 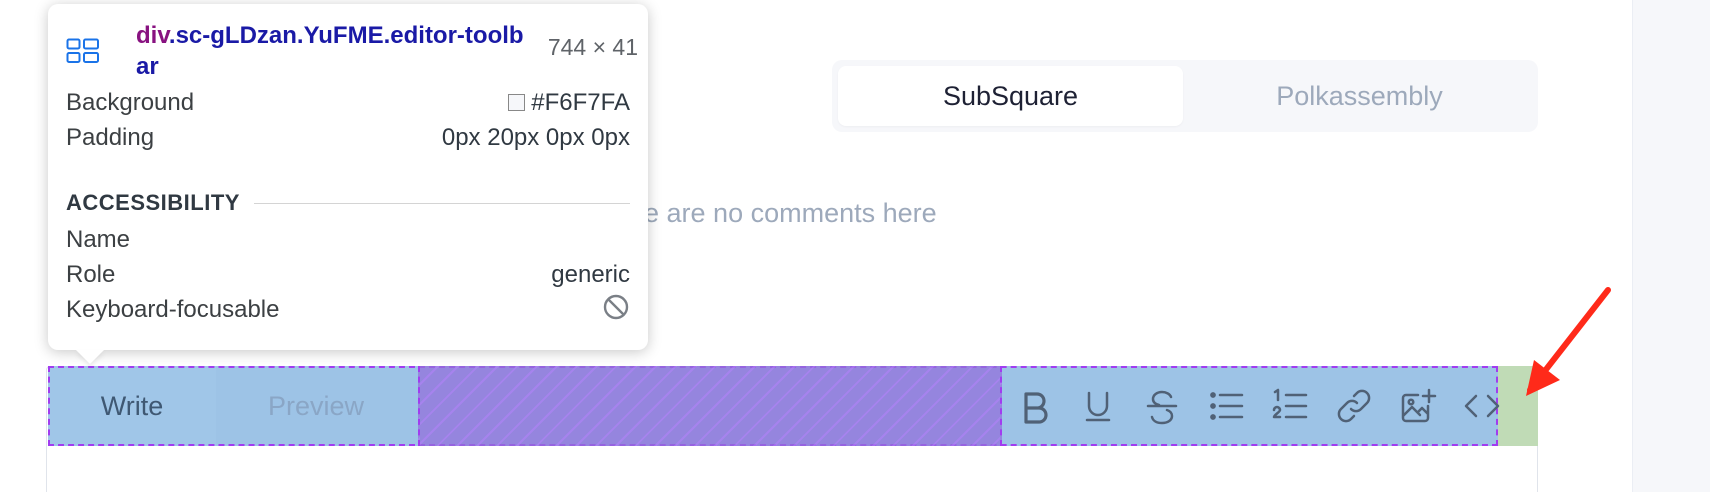 I want to click on underline-icon, so click(x=1098, y=406).